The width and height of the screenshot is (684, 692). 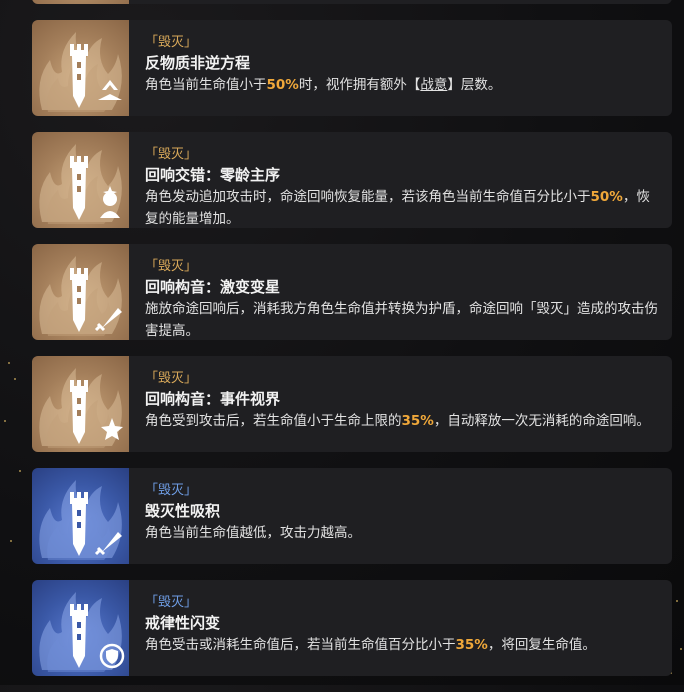 I want to click on description-segment: ，自动释放一次无消耗的命途回响。, so click(x=541, y=421).